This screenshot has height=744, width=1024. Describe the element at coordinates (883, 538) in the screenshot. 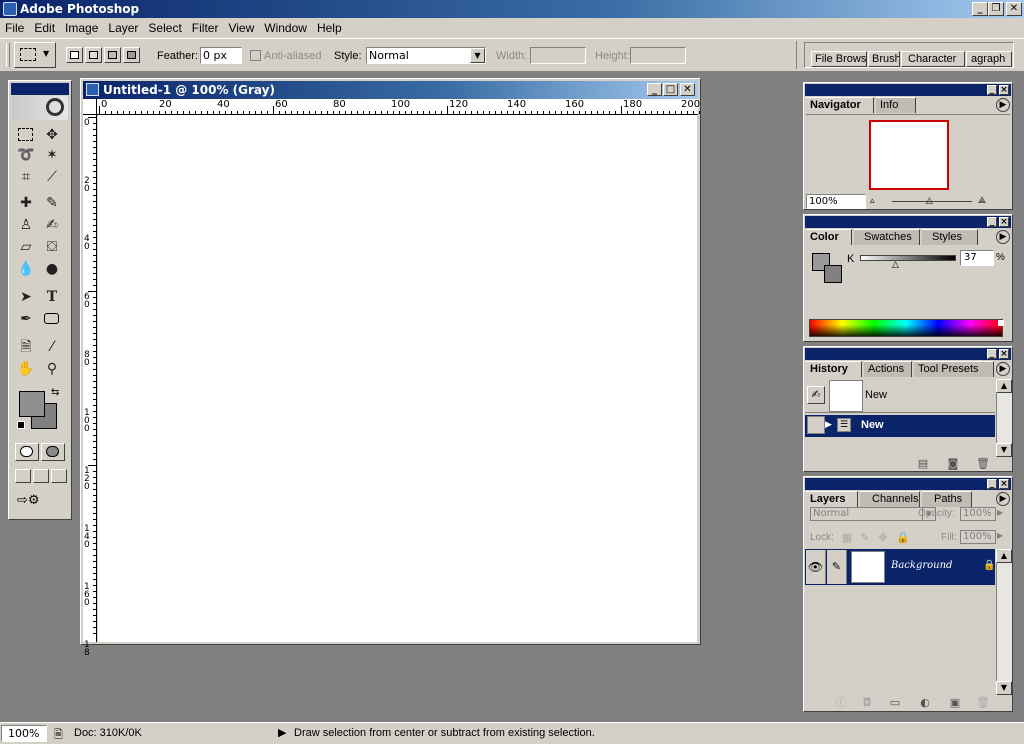

I see `lock-position-icon: ✥` at that location.